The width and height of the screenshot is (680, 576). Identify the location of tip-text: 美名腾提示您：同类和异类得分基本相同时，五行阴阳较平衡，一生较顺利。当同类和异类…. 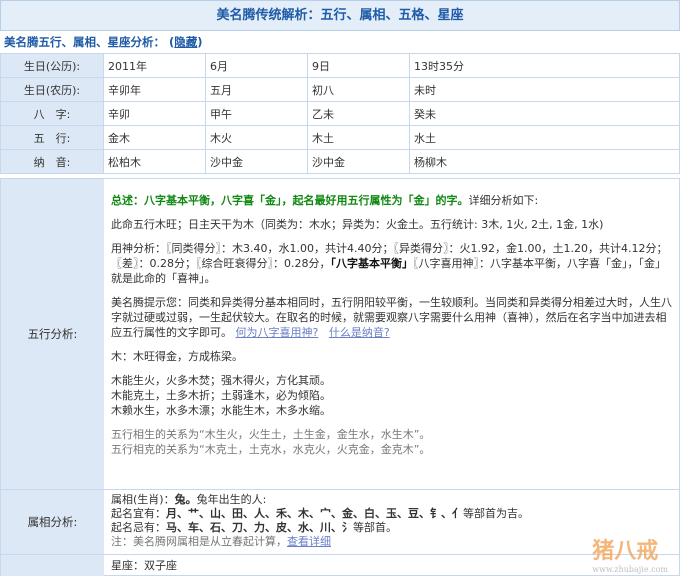
(391, 317).